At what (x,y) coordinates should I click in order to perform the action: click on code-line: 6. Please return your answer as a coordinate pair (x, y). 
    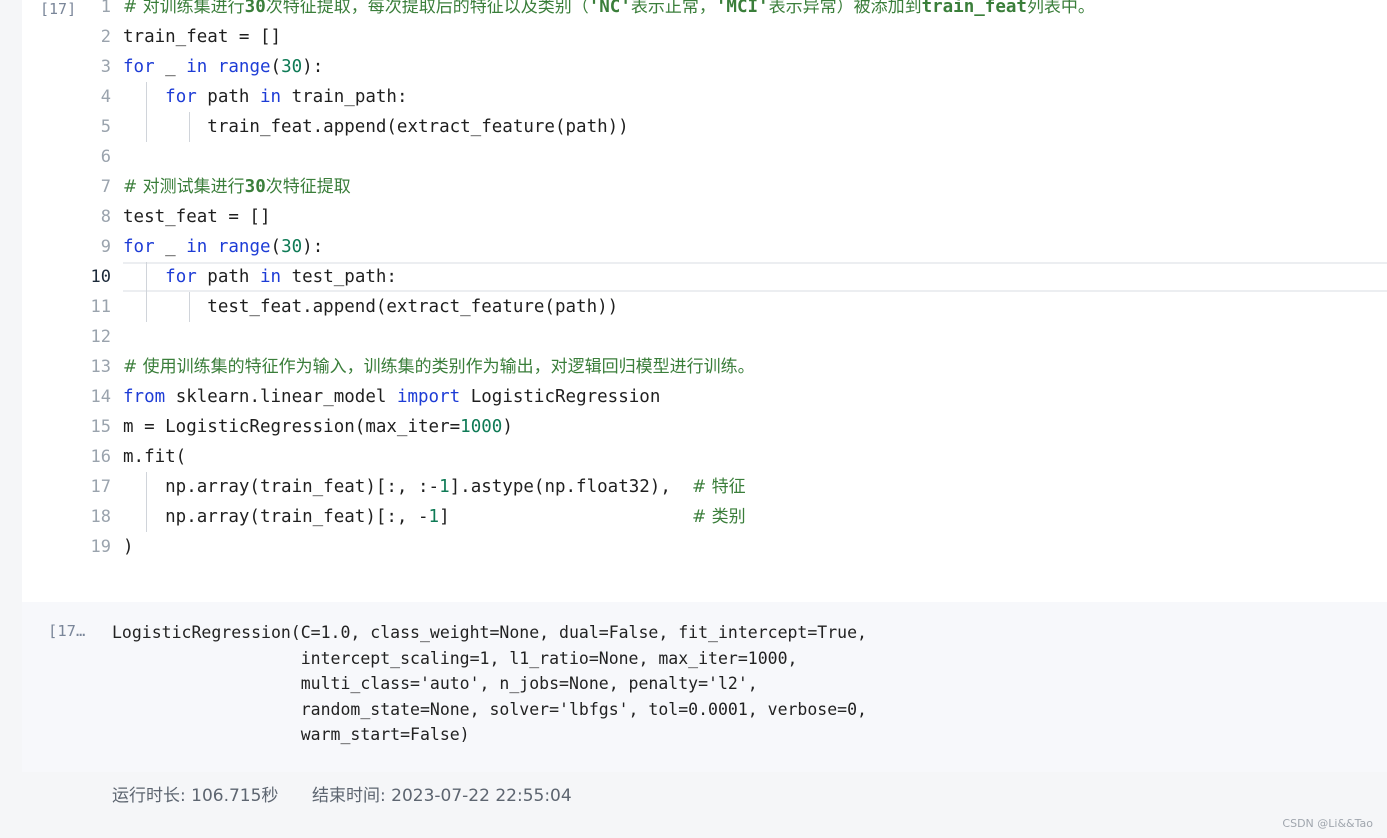
    Looking at the image, I should click on (704, 157).